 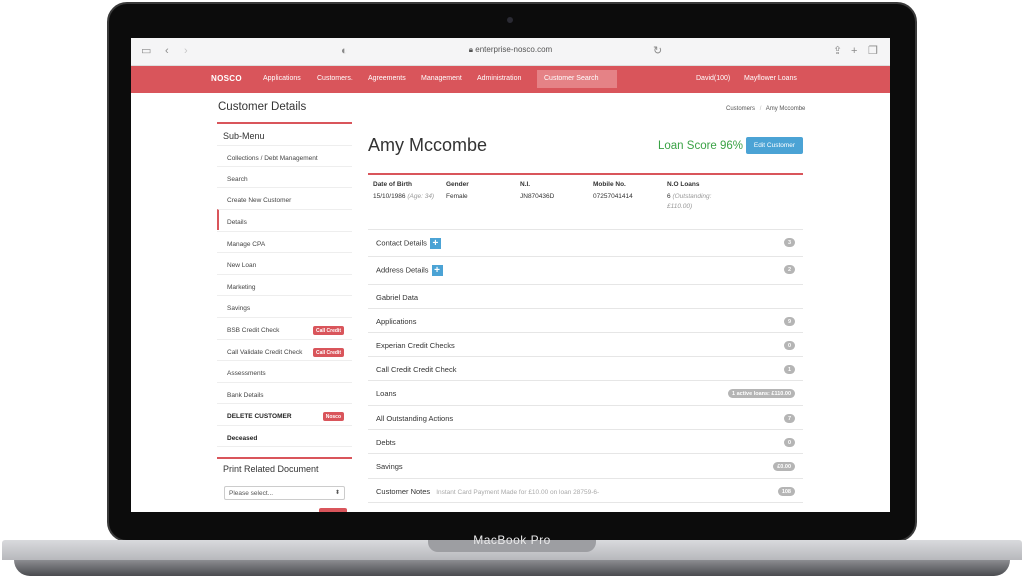 I want to click on section-debts: Debts 0, so click(x=585, y=441).